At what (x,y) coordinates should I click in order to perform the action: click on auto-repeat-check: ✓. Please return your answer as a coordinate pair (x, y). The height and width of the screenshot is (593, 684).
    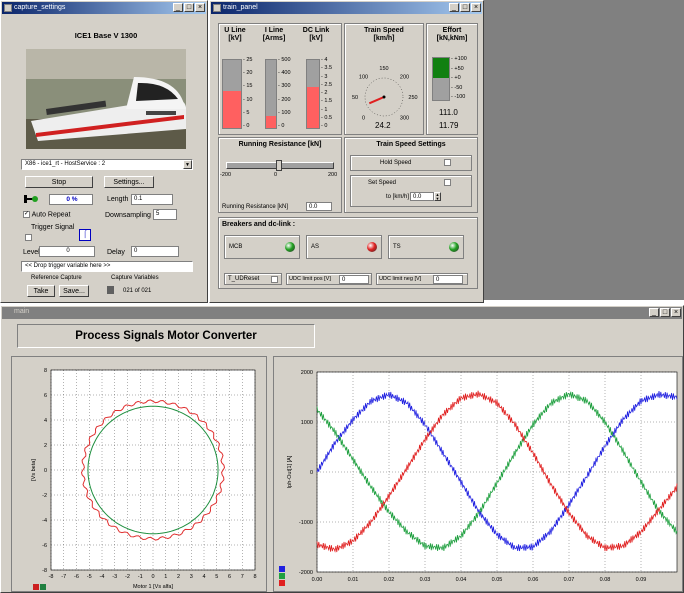
    Looking at the image, I should click on (26, 214).